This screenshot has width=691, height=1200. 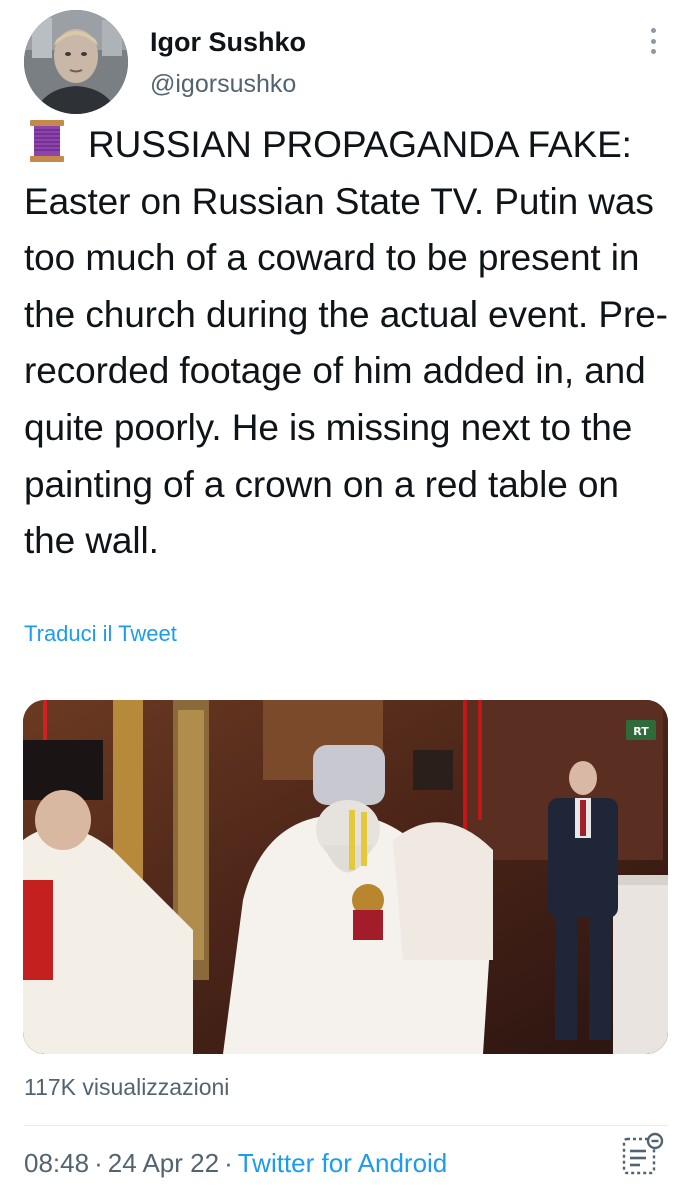 I want to click on bottom-edge, so click(x=345, y=1196).